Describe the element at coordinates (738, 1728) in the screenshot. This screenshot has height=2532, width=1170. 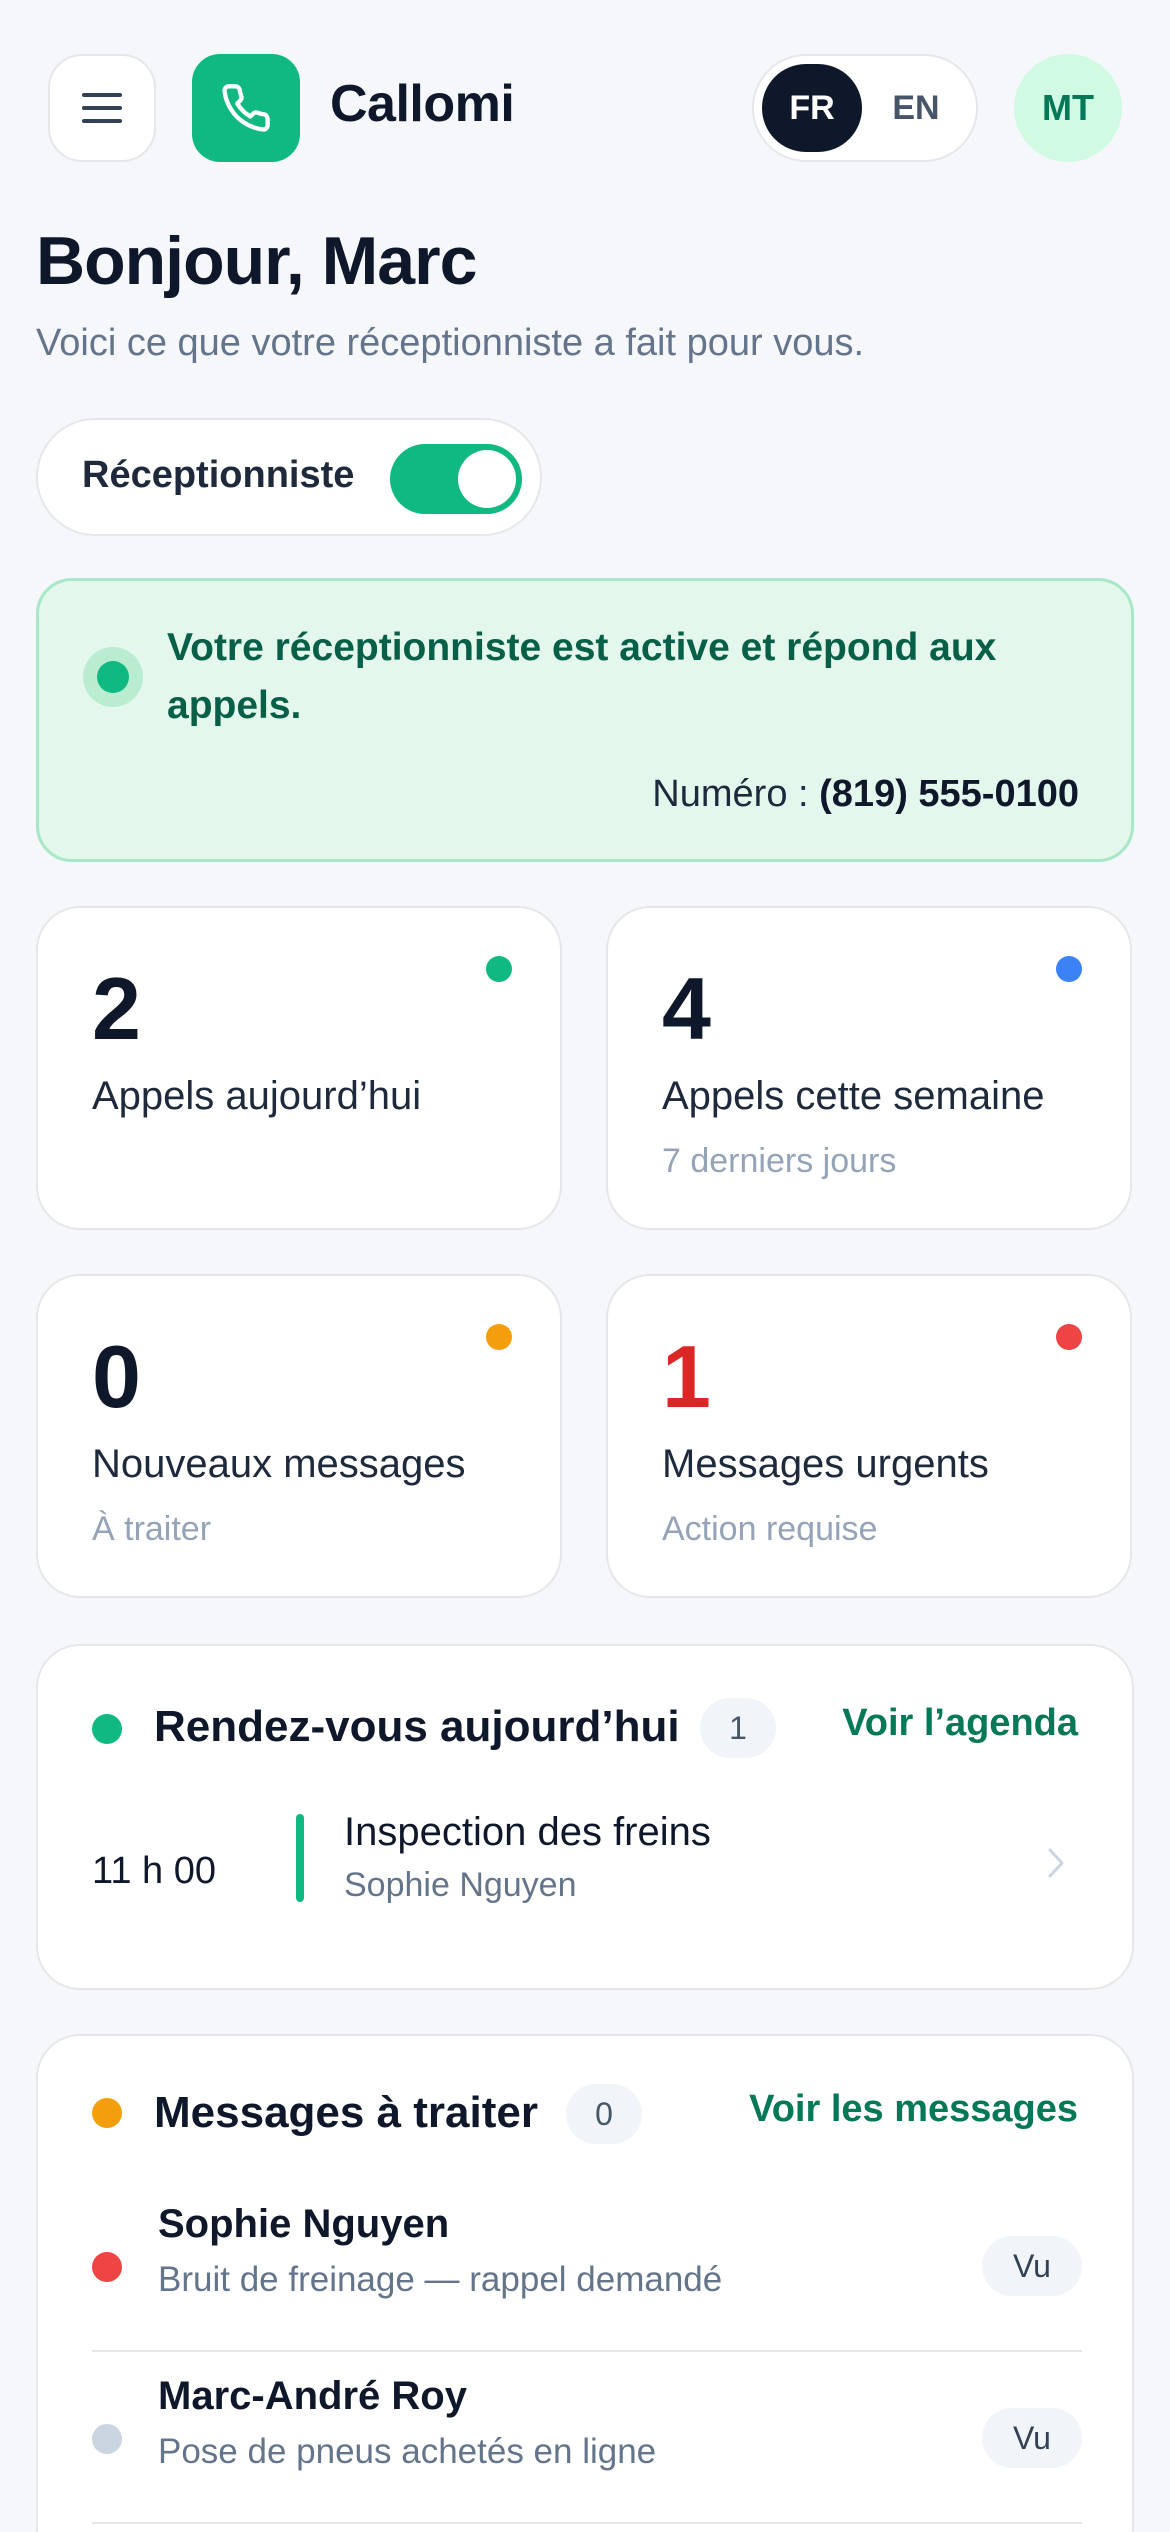
I see `appointments-count-badge: 1` at that location.